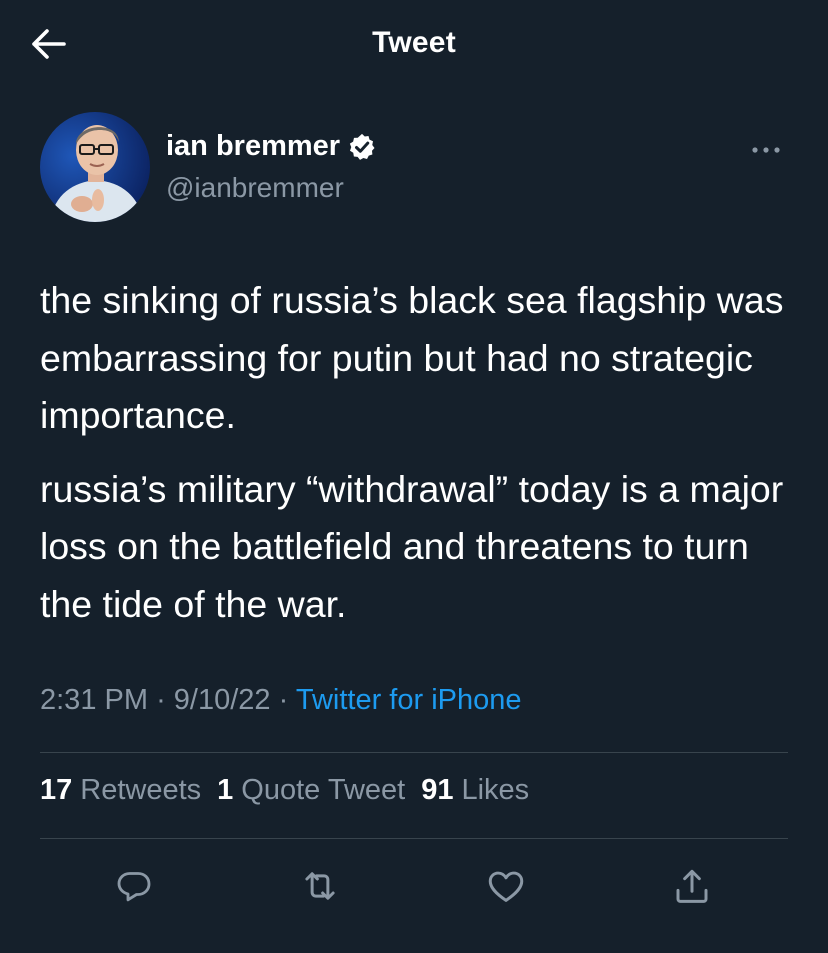 This screenshot has width=828, height=953. What do you see at coordinates (56, 790) in the screenshot?
I see `retweets-count: 17` at bounding box center [56, 790].